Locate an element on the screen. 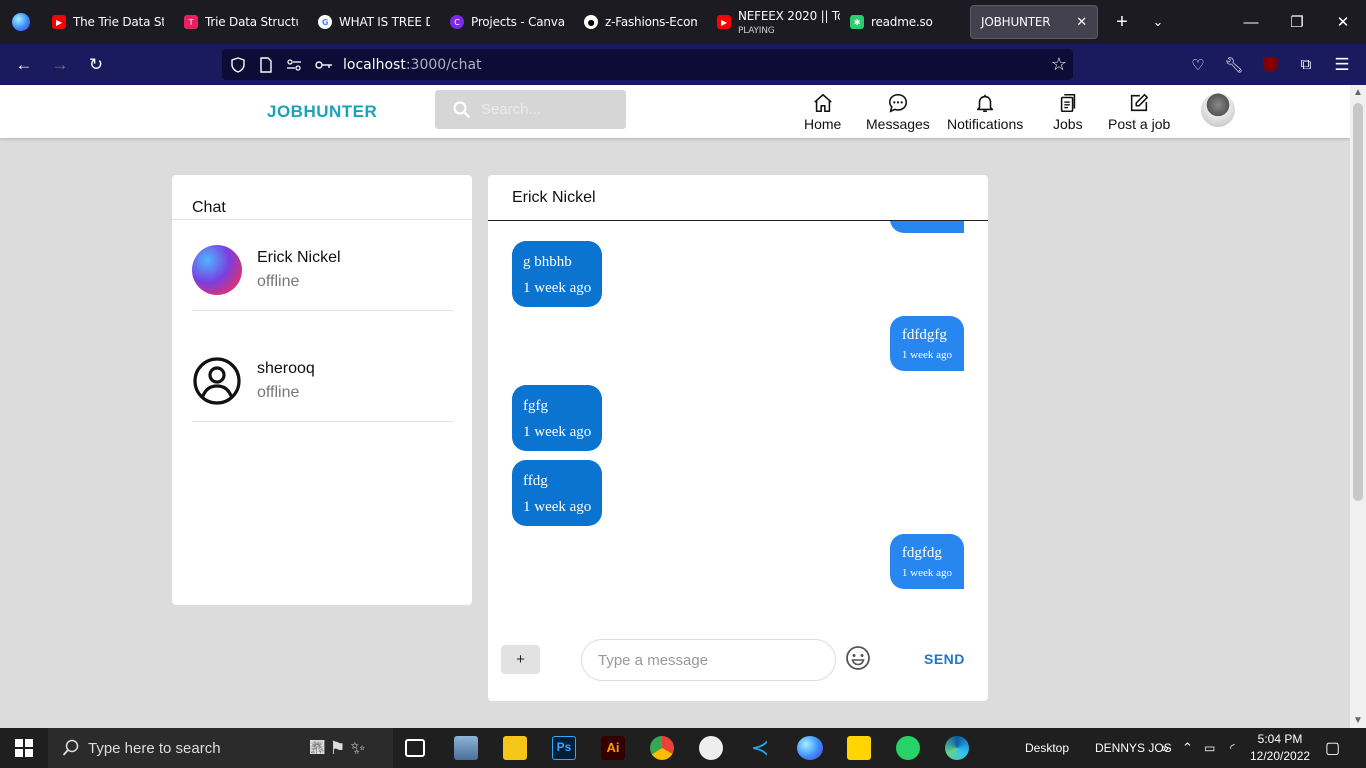  chevron-right-icon: » is located at coordinates (1165, 748).